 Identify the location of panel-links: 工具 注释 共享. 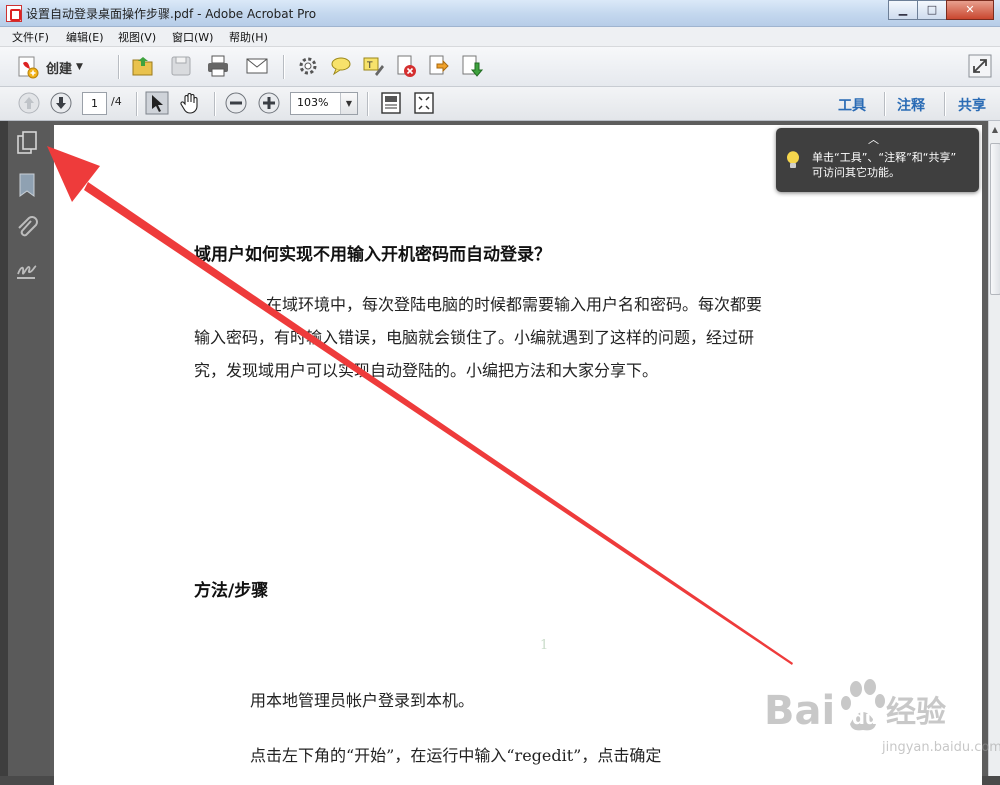
(915, 103).